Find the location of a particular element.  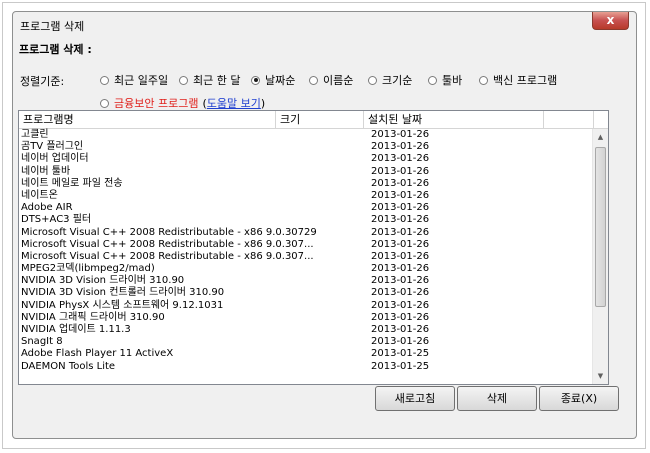

table-row: 고클린 2013-01-26 is located at coordinates (306, 135).